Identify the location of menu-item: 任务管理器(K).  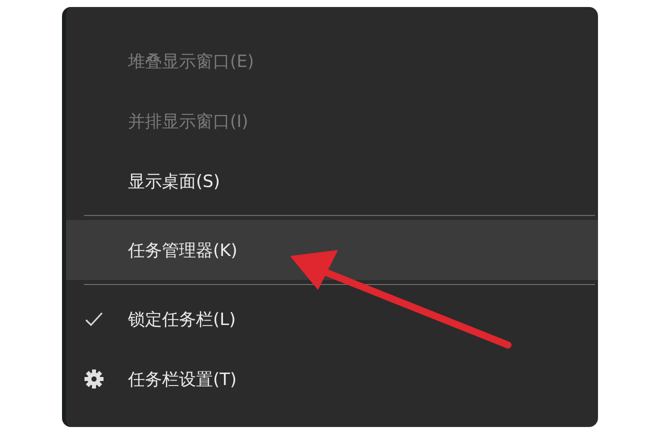
(332, 250).